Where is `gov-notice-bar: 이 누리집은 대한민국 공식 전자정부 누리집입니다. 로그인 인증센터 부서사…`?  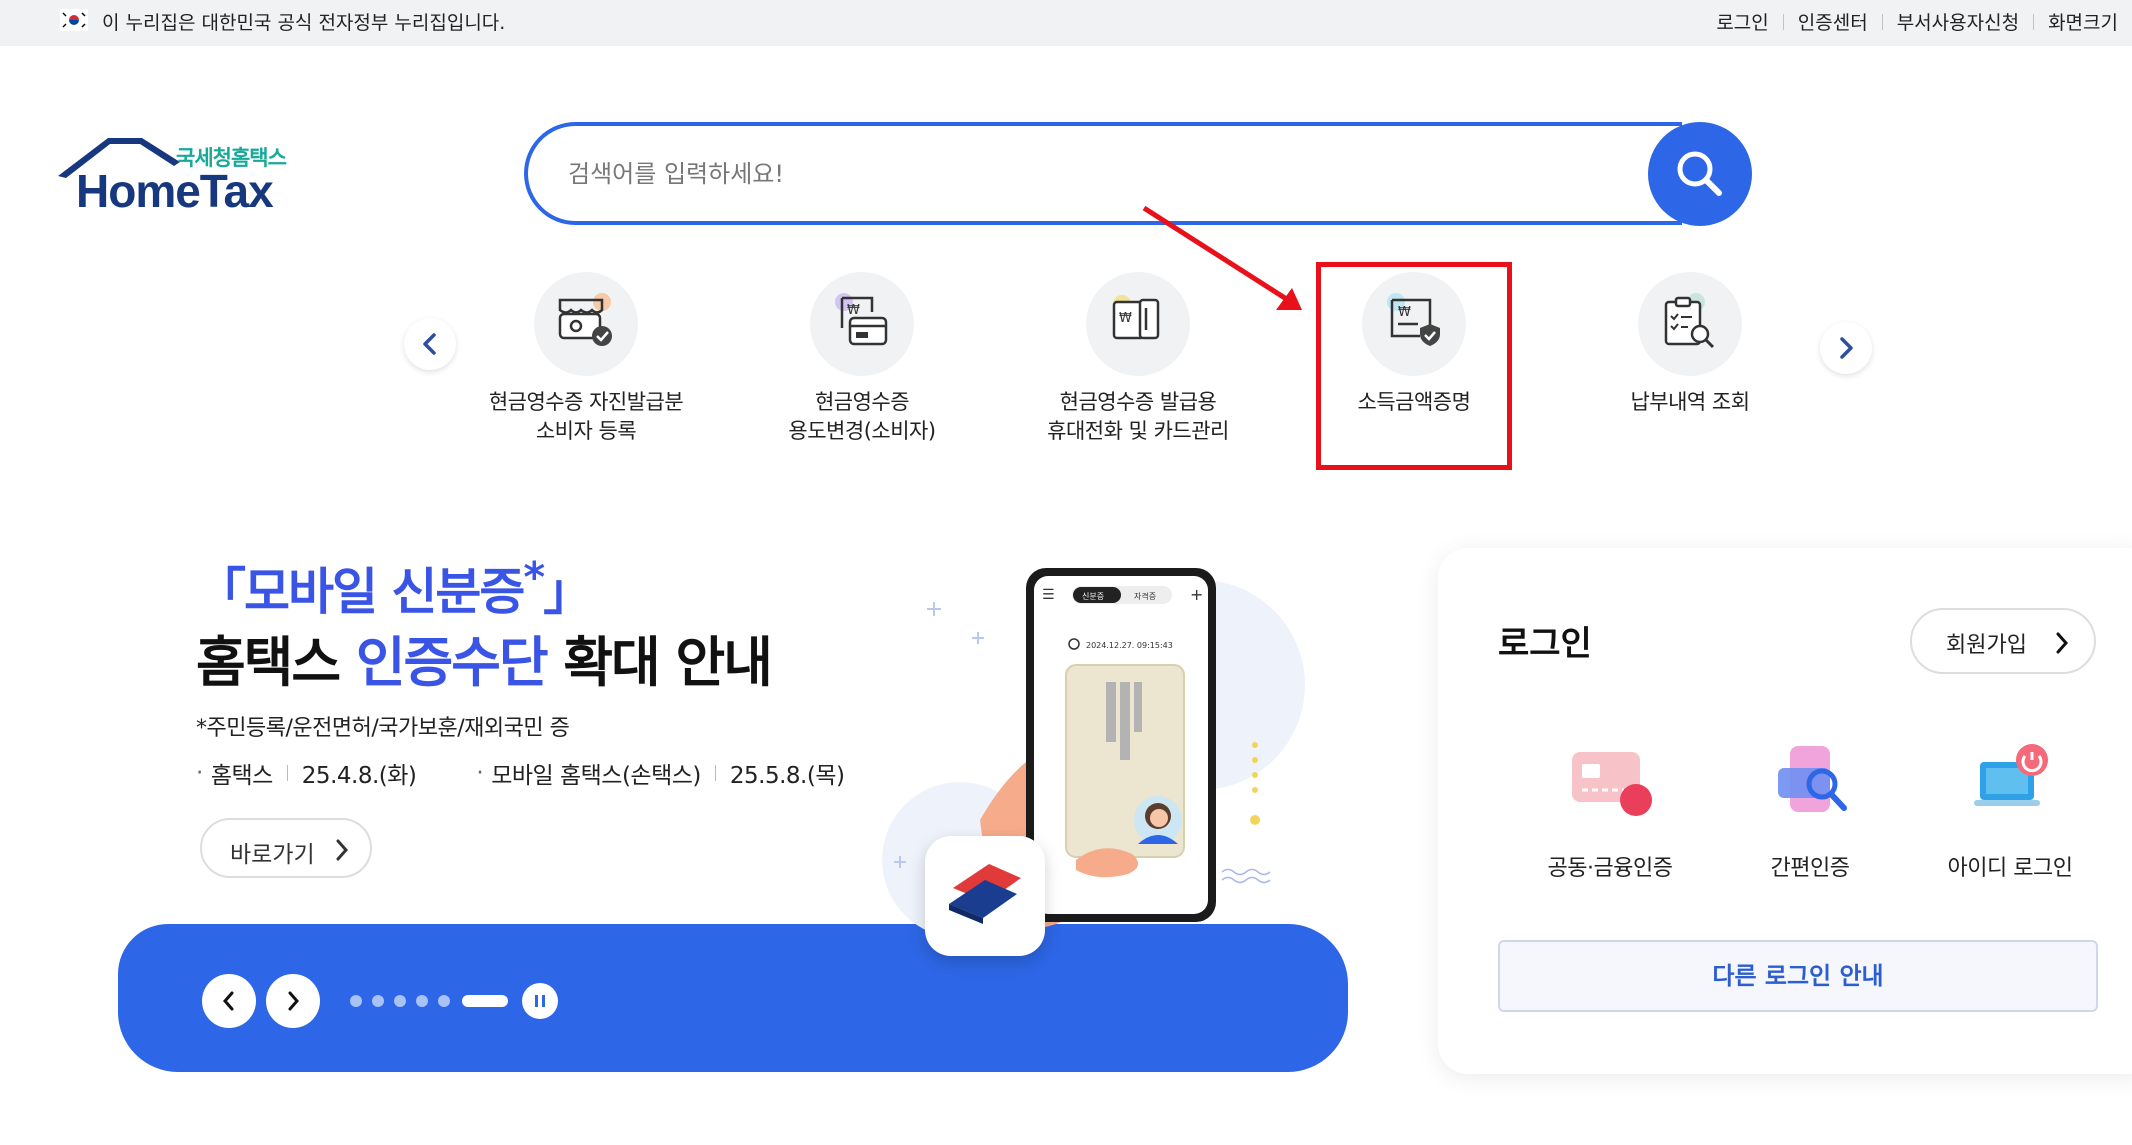 gov-notice-bar: 이 누리집은 대한민국 공식 전자정부 누리집입니다. 로그인 인증센터 부서사… is located at coordinates (1066, 23).